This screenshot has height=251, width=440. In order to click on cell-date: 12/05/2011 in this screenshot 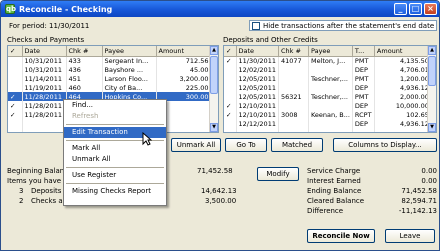, I will do `click(257, 78)`.